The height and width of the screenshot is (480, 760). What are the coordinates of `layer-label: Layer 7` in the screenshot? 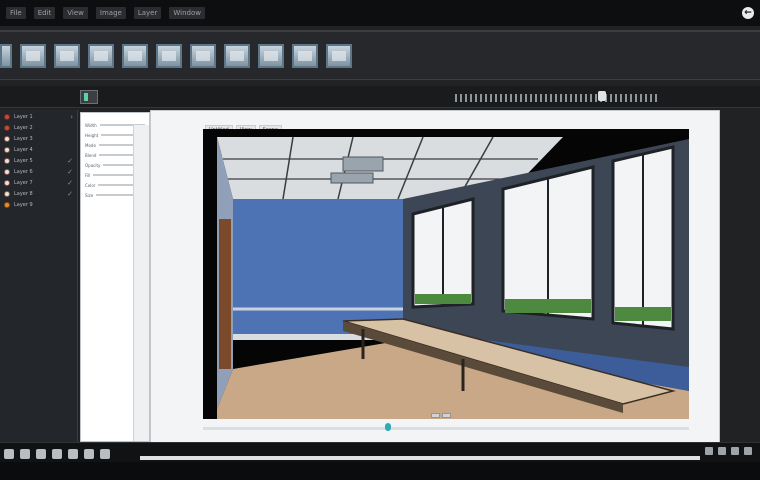 It's located at (23, 182).